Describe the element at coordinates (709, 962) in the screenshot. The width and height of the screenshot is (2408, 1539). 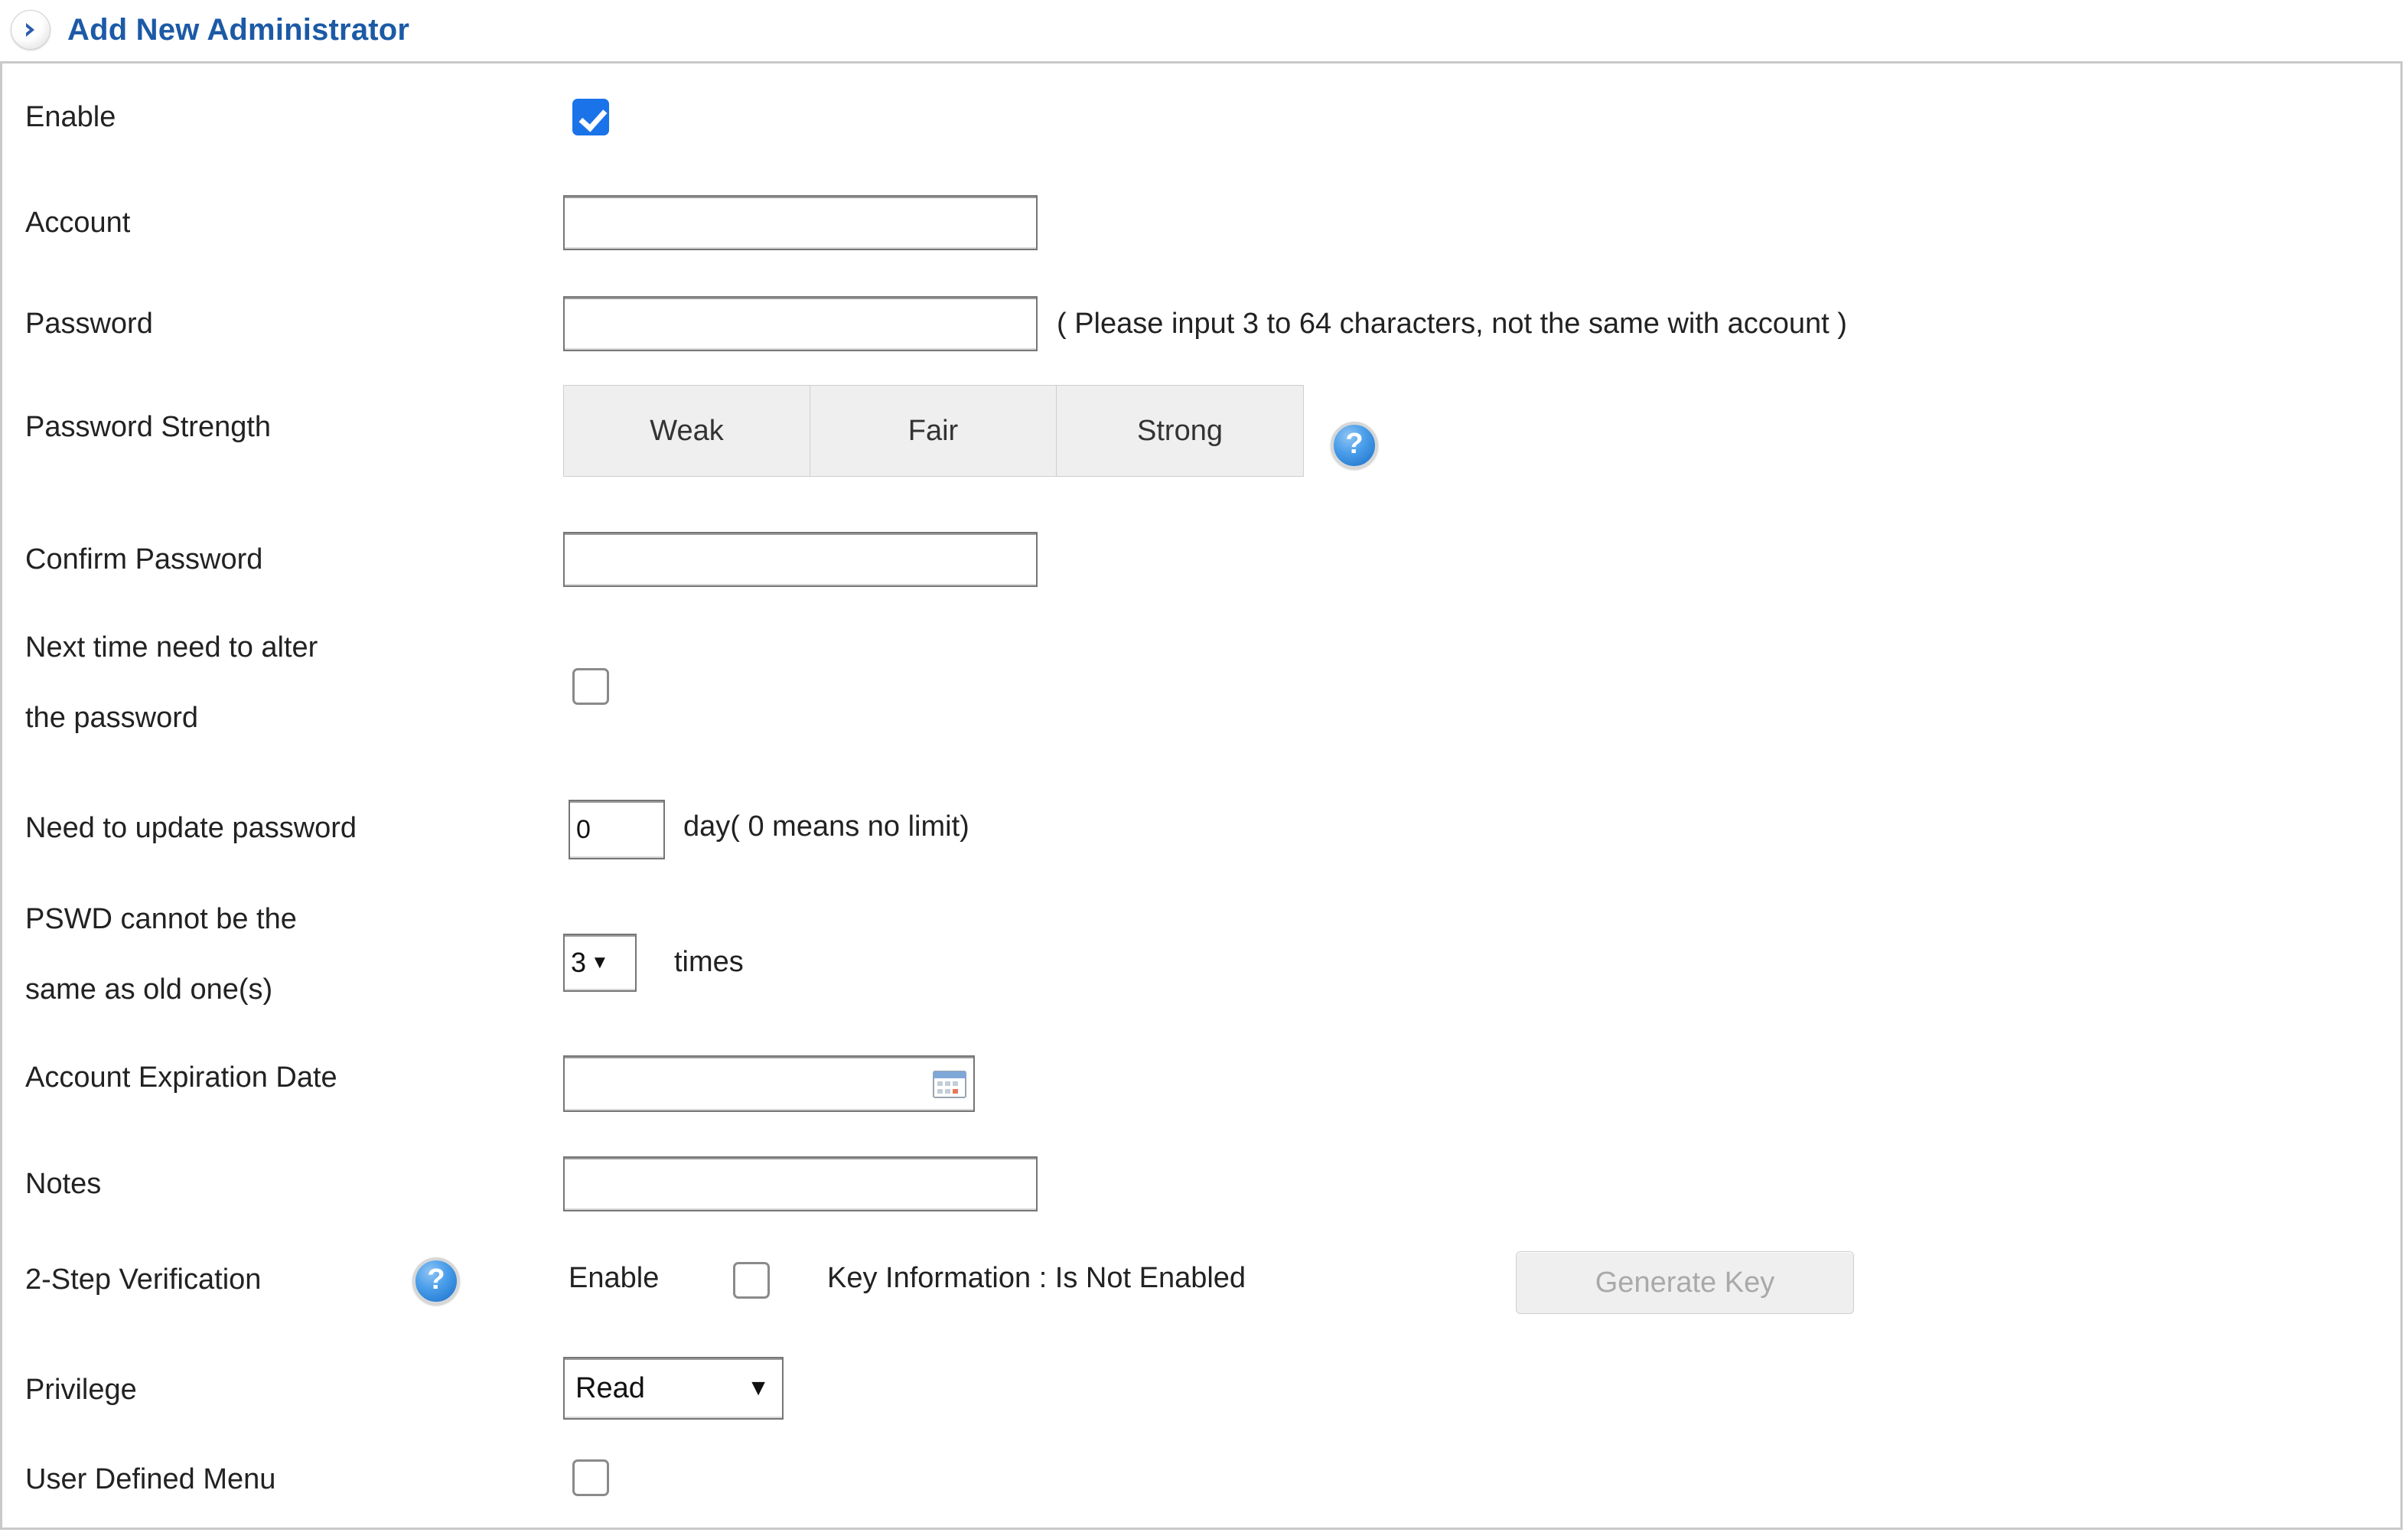
I see `pswd-history-suffix: times` at that location.